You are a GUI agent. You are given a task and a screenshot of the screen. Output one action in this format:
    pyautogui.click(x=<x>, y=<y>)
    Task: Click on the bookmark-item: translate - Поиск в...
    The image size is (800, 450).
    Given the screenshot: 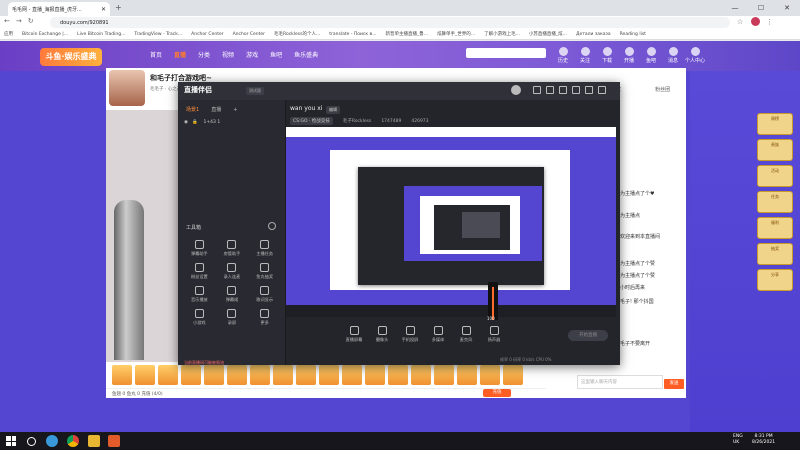 What is the action you would take?
    pyautogui.click(x=352, y=34)
    